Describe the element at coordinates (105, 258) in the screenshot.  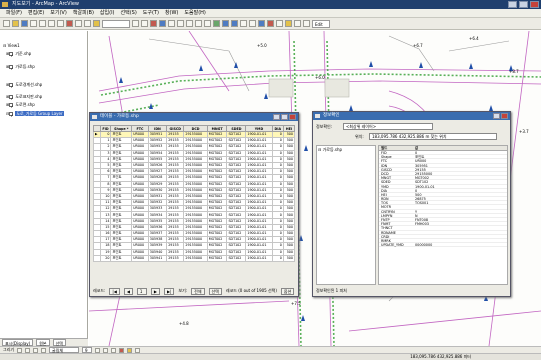
I see `table-cell: 20` at that location.